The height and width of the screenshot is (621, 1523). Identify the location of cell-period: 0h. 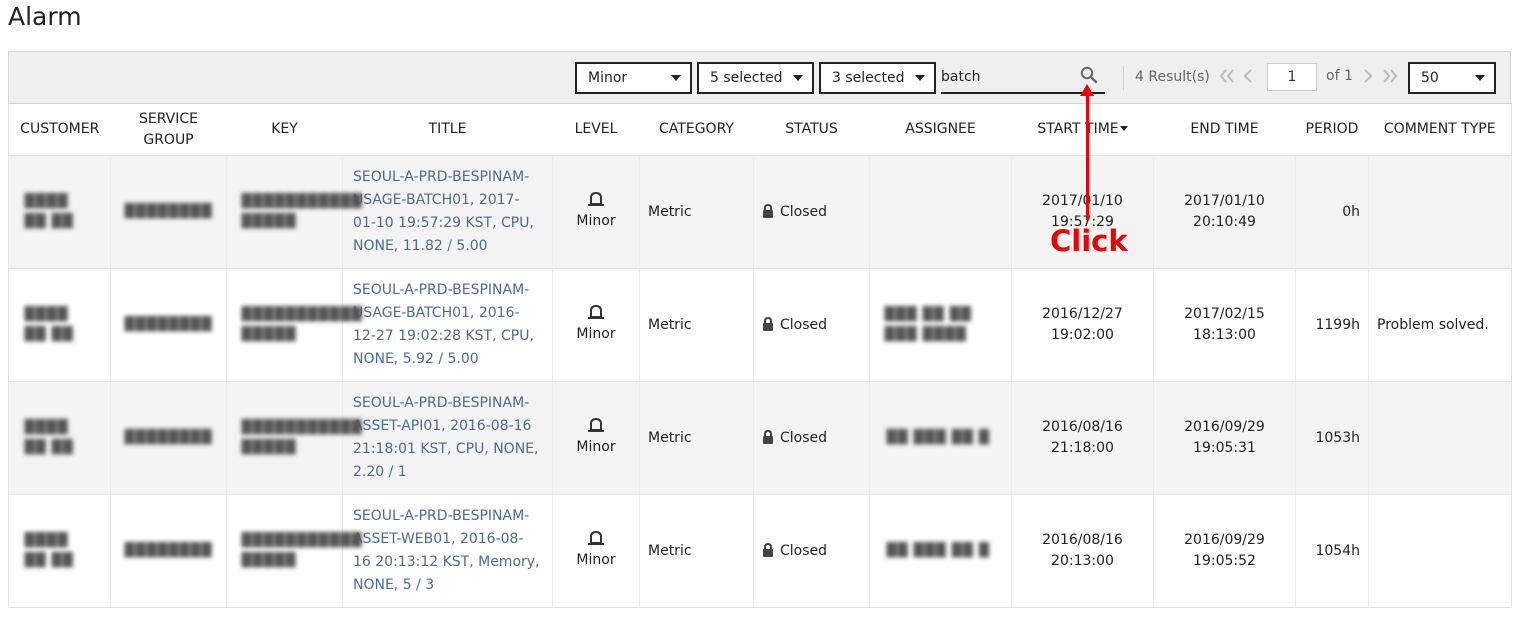
(1332, 212).